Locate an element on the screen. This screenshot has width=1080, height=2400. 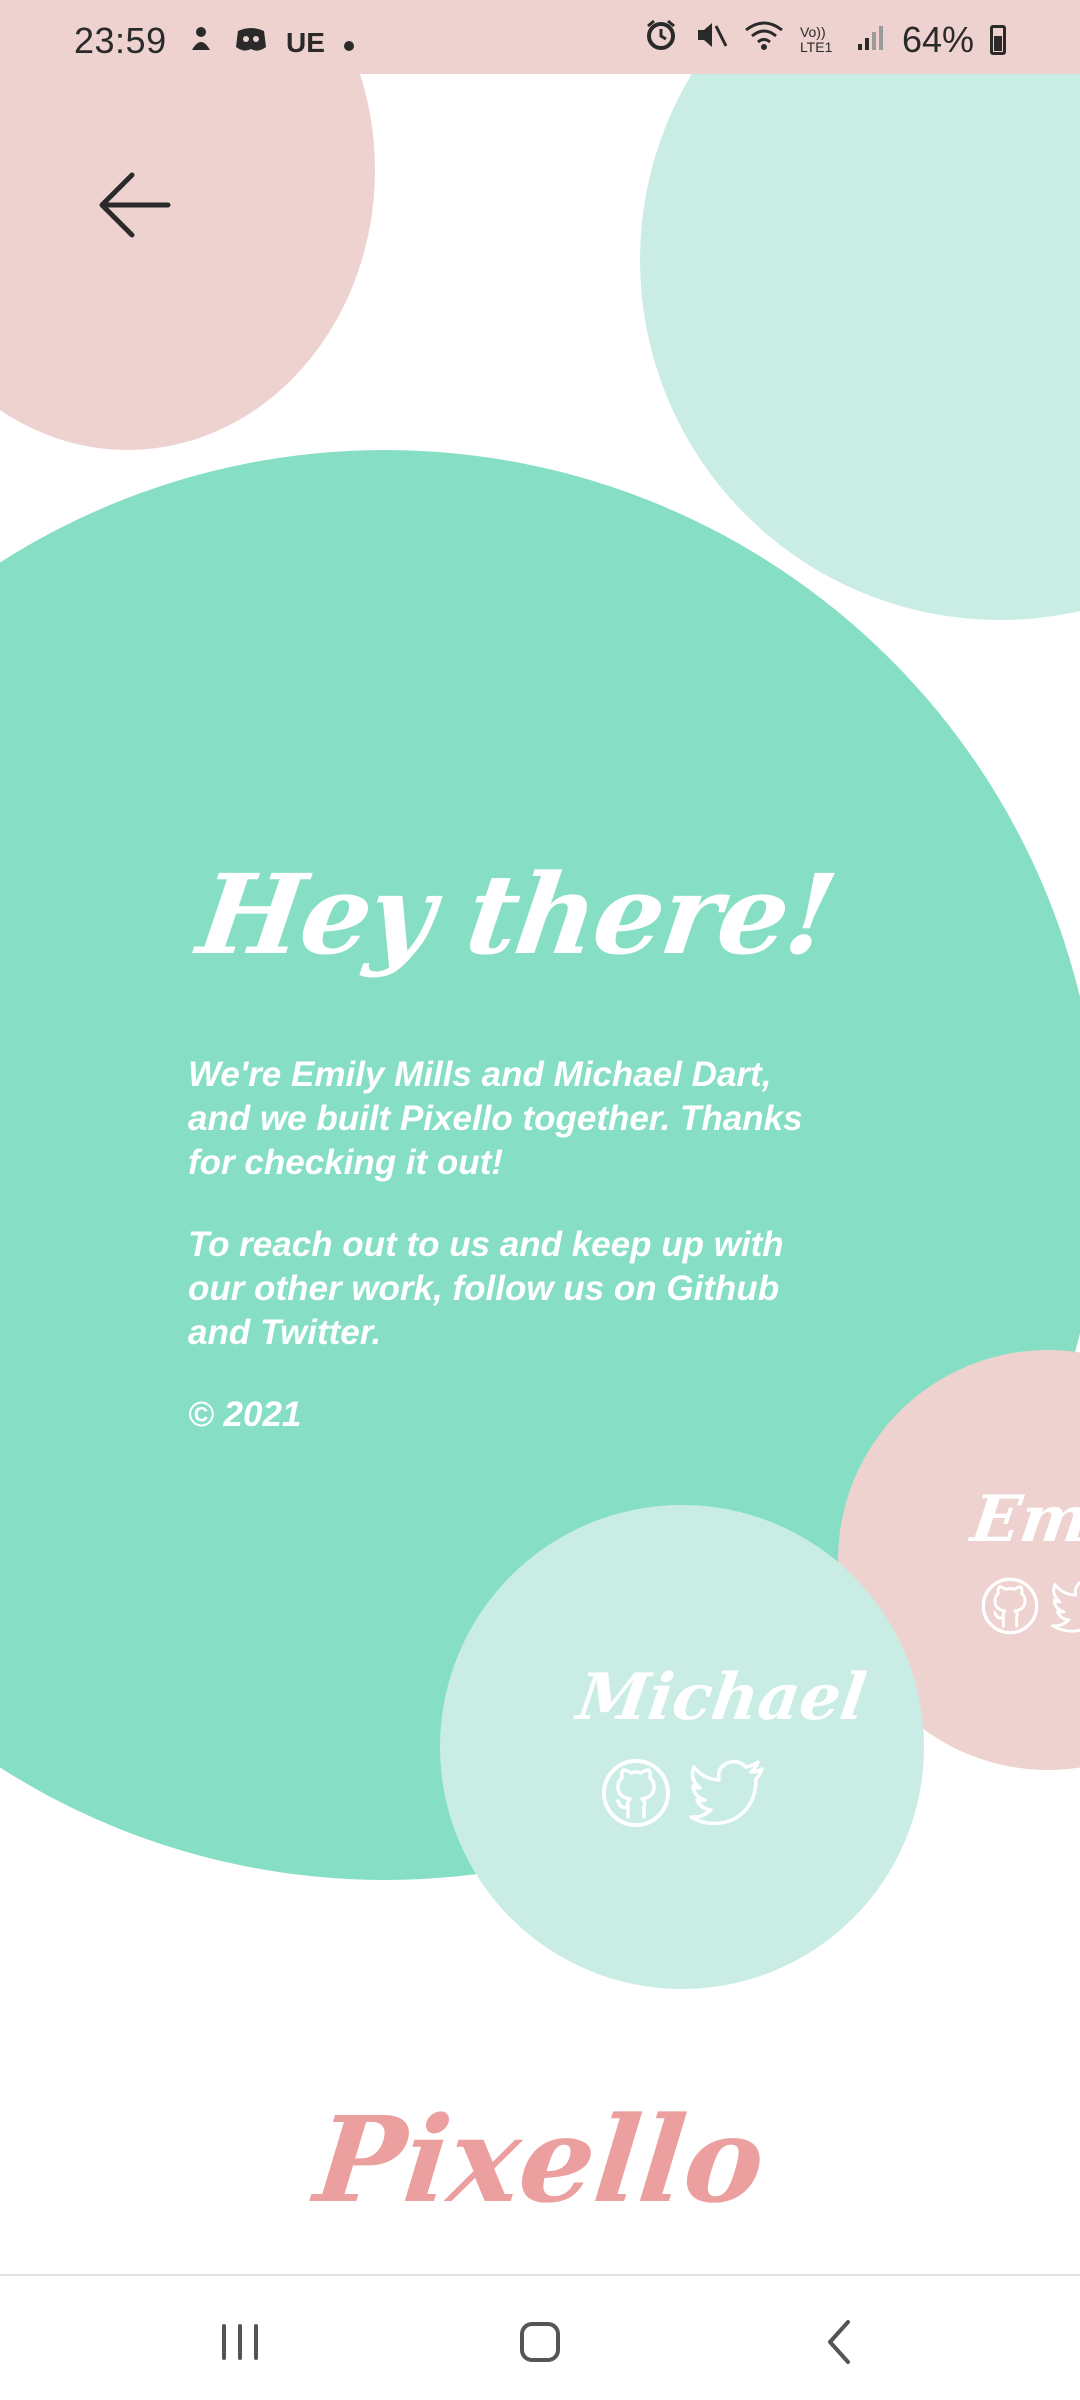
discord-icon is located at coordinates (251, 42).